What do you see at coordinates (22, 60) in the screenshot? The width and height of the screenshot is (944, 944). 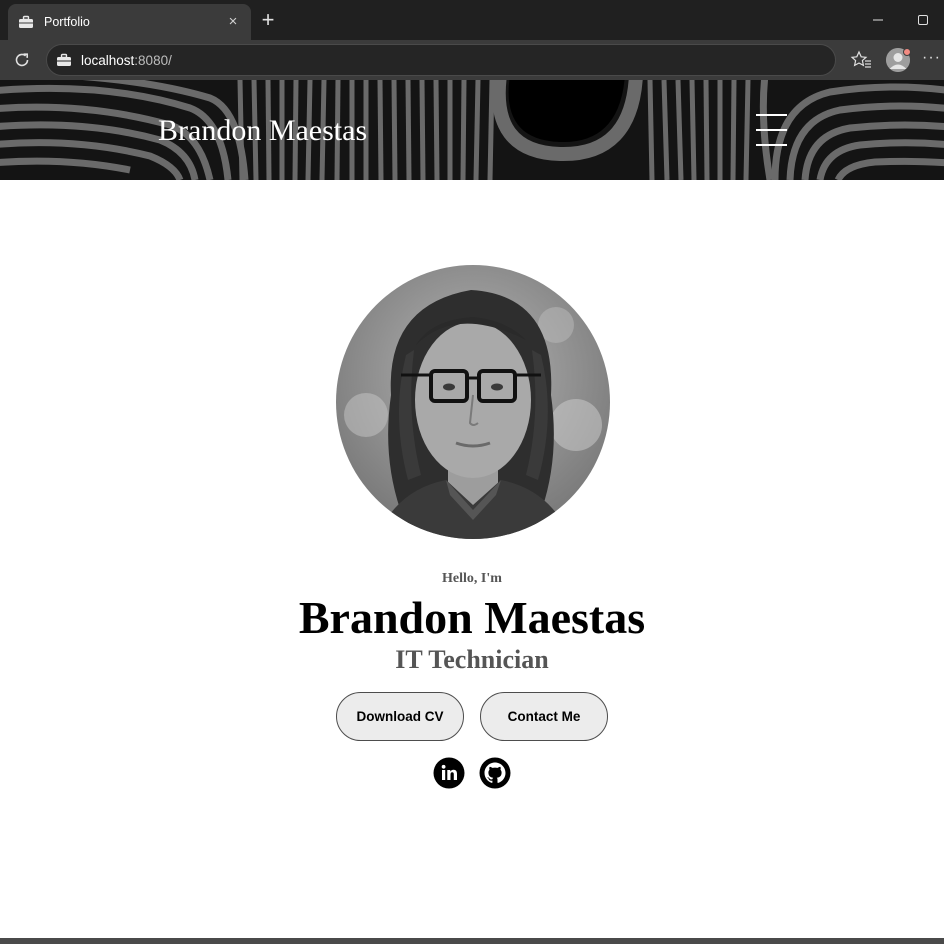 I see `reload-icon` at bounding box center [22, 60].